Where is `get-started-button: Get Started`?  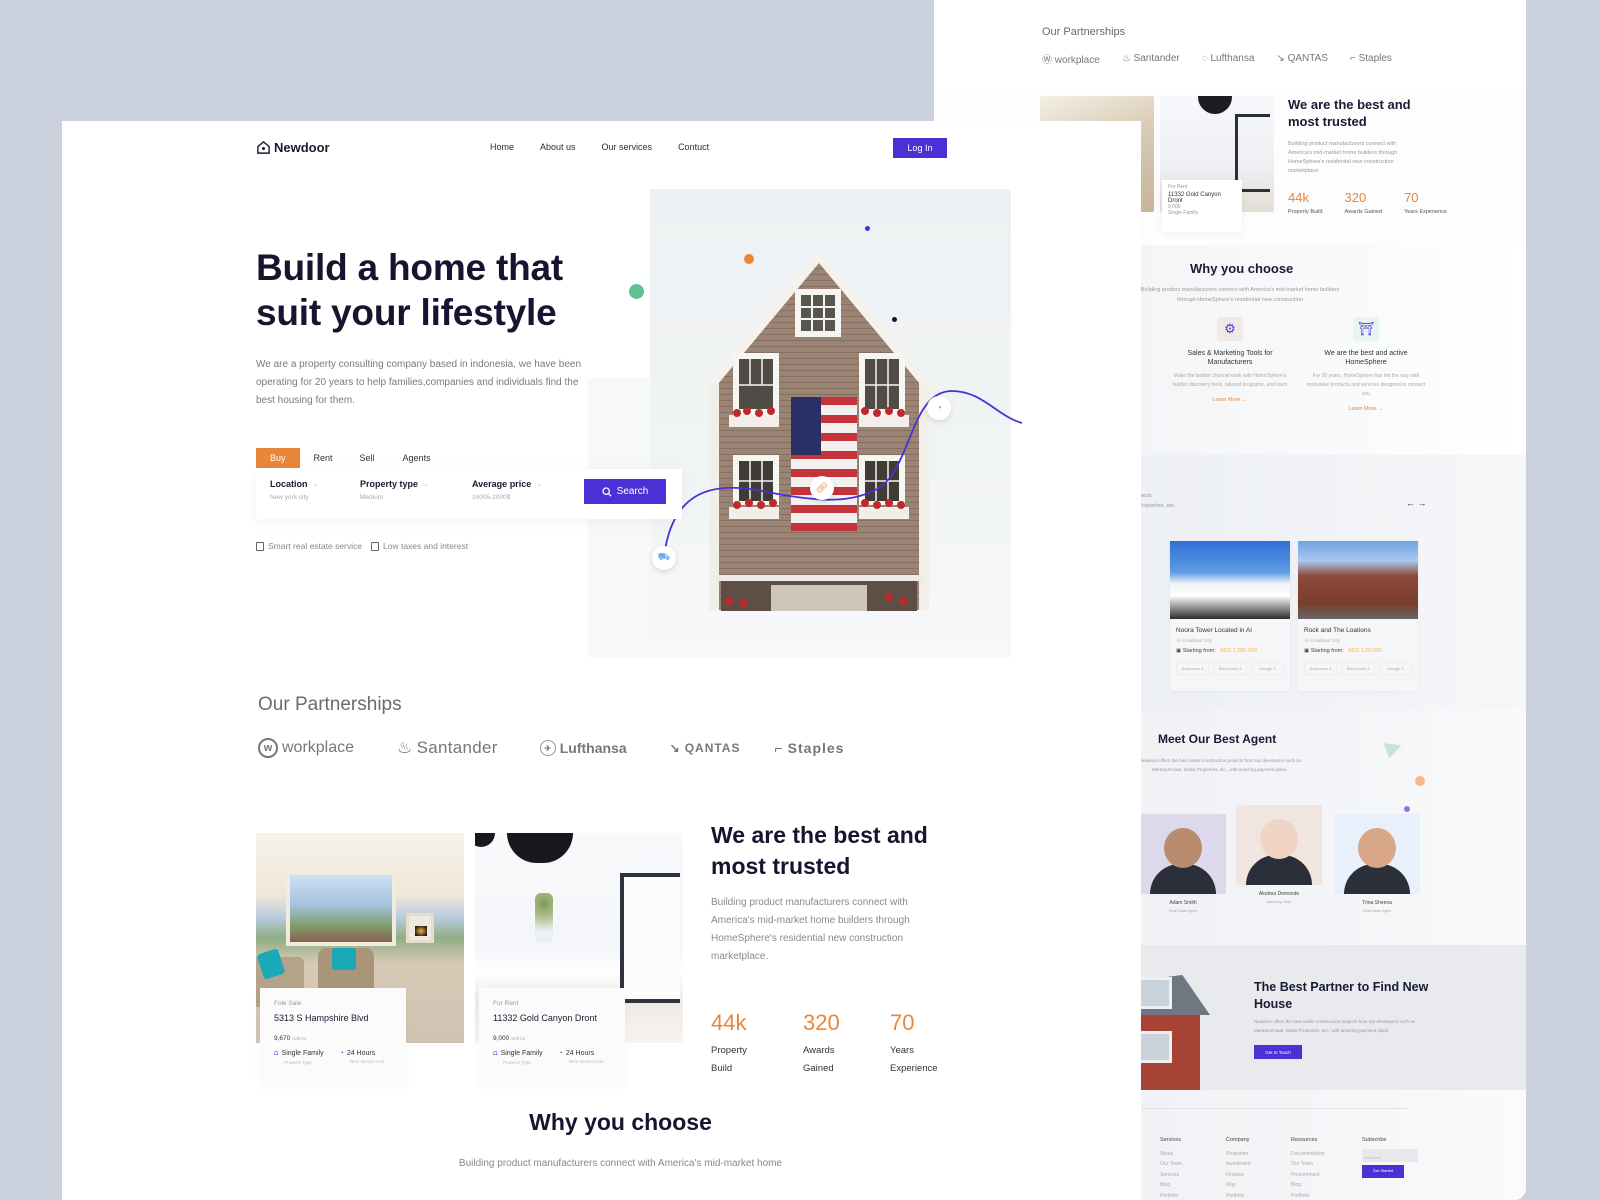 get-started-button: Get Started is located at coordinates (1383, 1171).